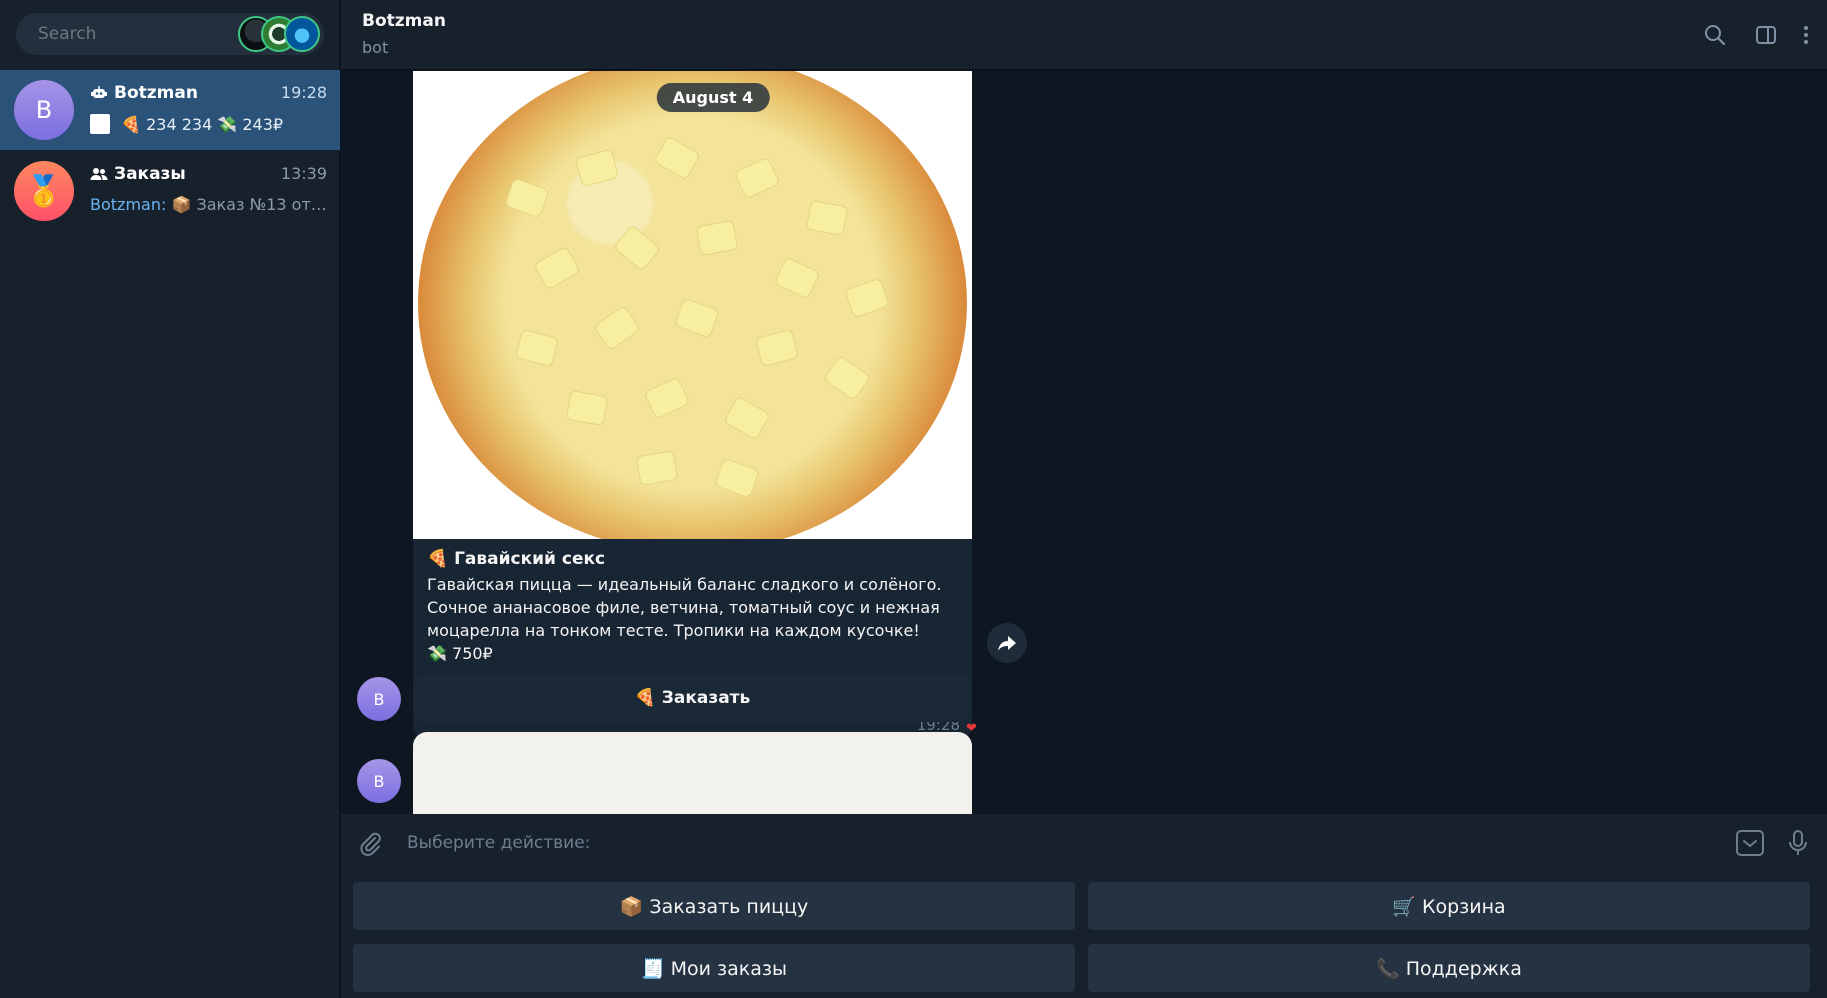 Image resolution: width=1827 pixels, height=998 pixels. Describe the element at coordinates (907, 843) in the screenshot. I see `message-input` at that location.